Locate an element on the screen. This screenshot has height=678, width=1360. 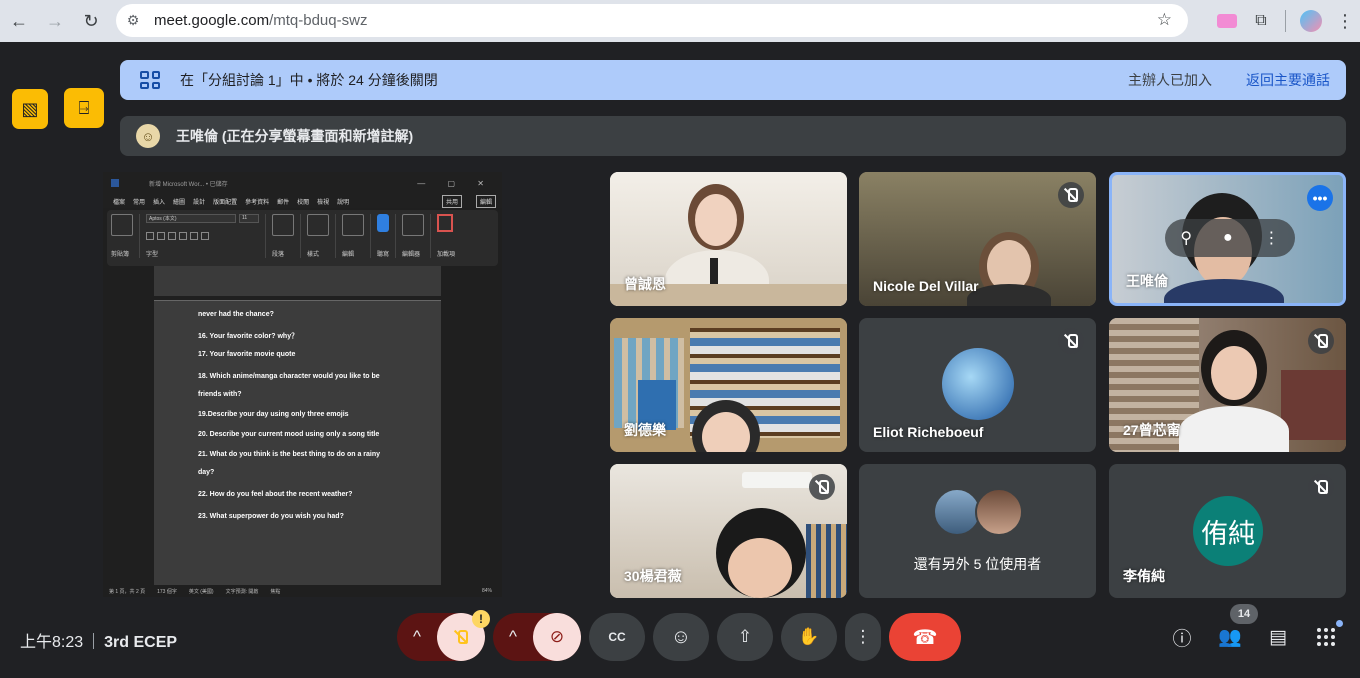
breakout-message: 在「分組討論 1」中 • 將於 24 分鐘後關閉 is located at coordinates (309, 80).